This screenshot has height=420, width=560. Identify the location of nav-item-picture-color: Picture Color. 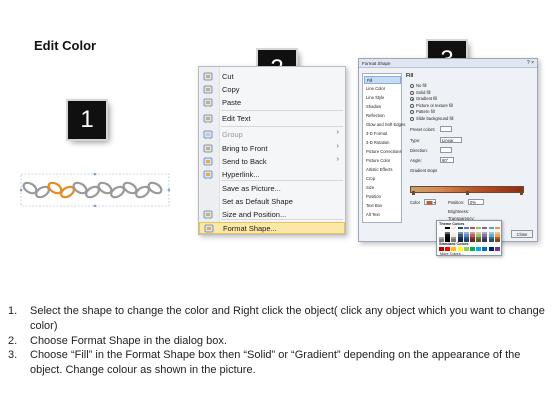
(382, 161).